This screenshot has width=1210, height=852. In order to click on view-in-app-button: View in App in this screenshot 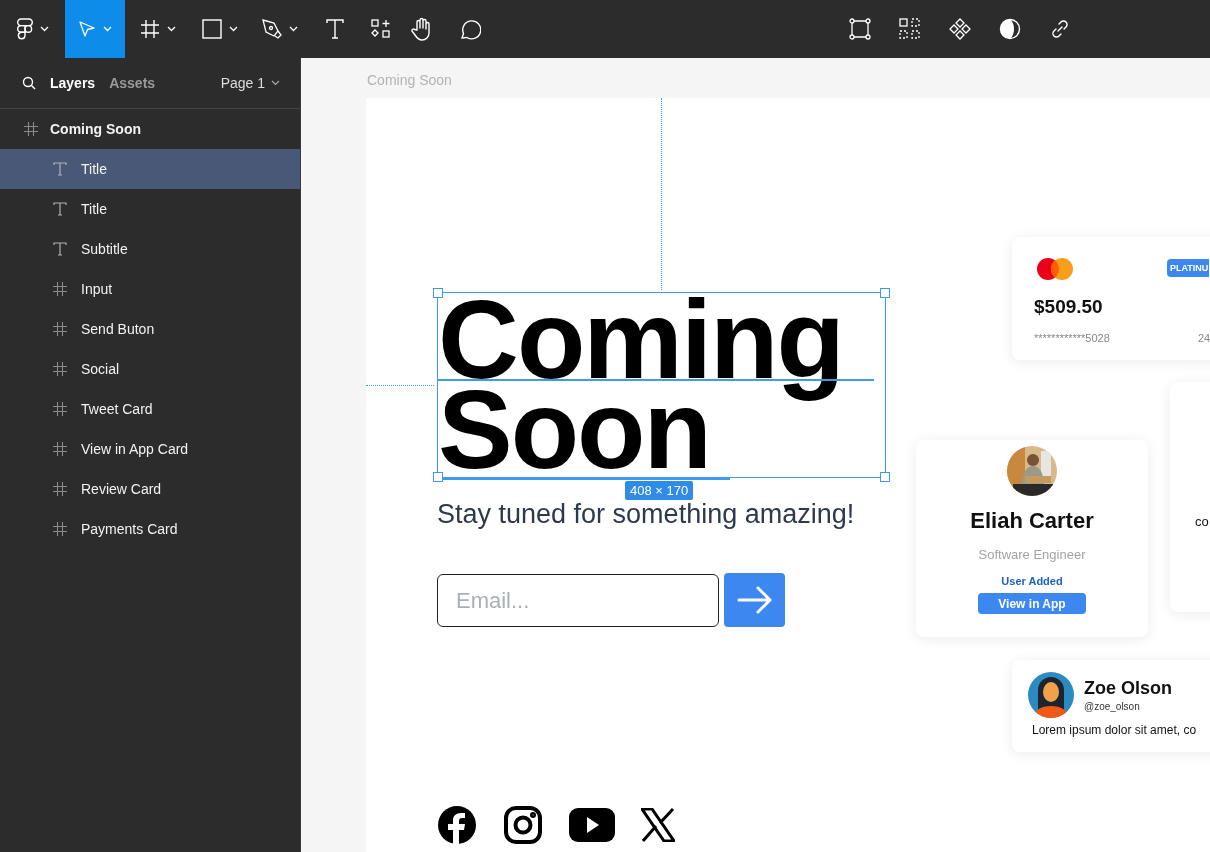, I will do `click(1032, 603)`.